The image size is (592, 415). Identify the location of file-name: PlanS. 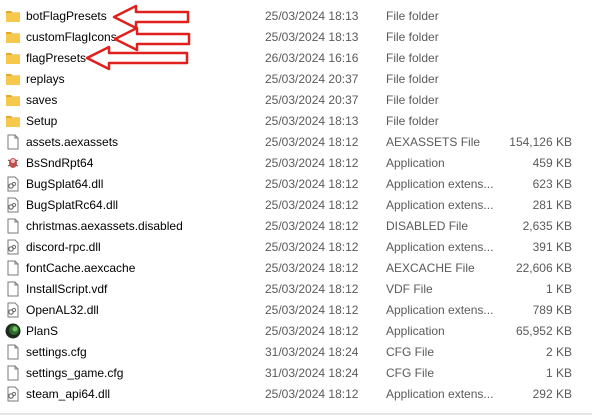
(42, 331).